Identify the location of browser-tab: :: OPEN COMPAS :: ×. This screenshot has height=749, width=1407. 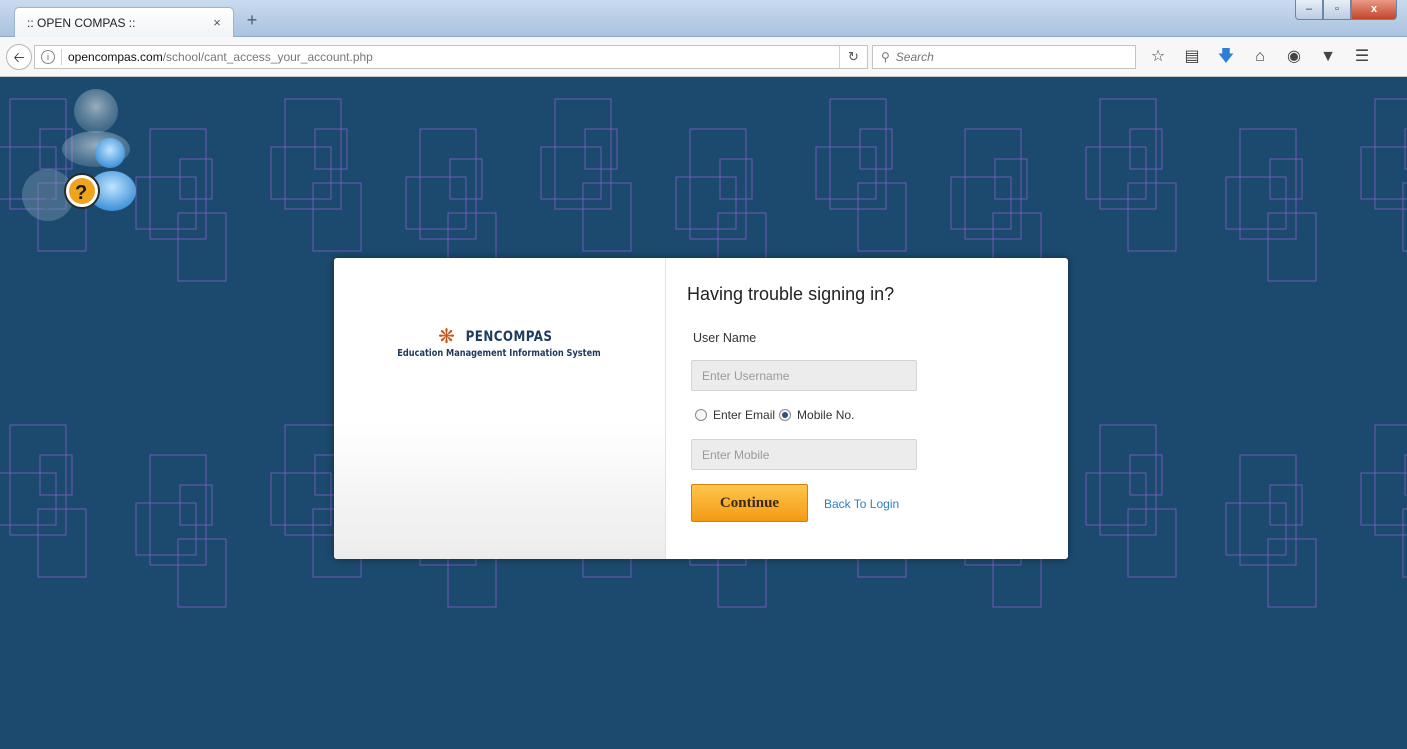
(124, 22).